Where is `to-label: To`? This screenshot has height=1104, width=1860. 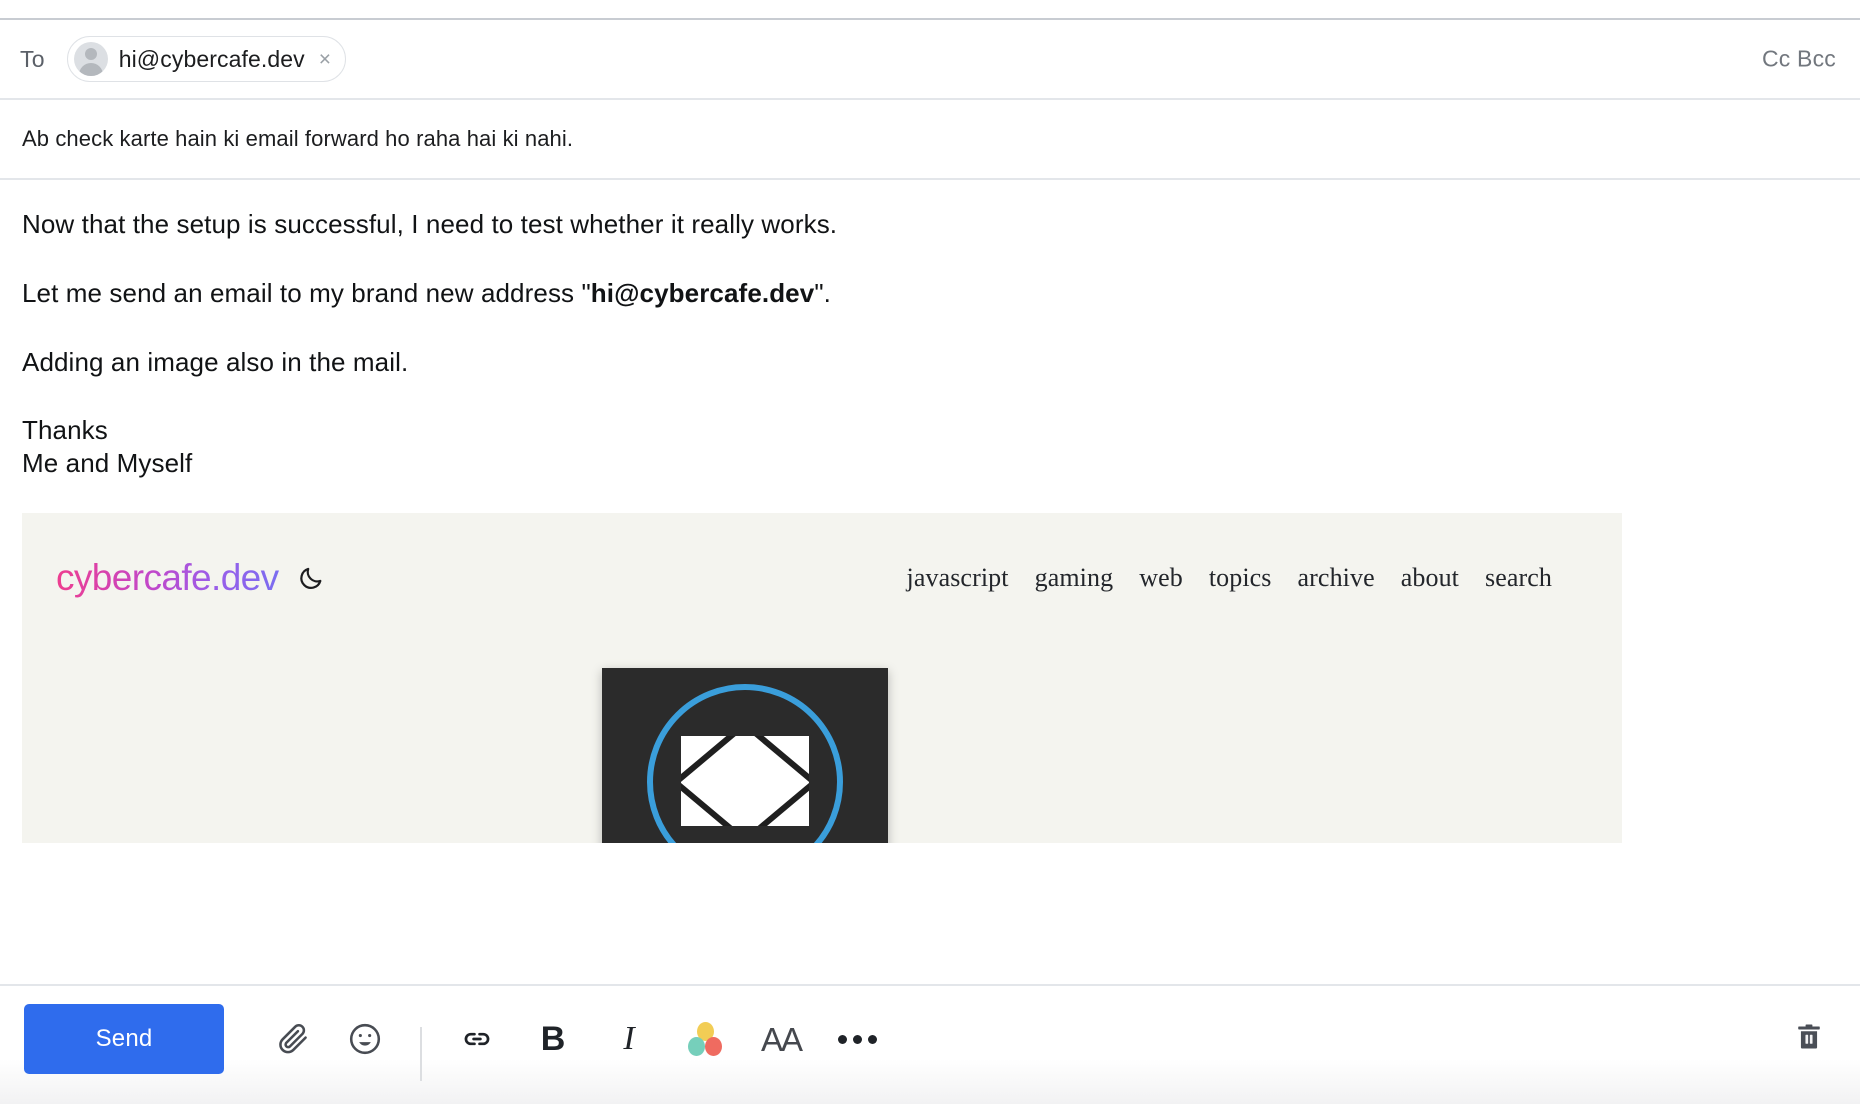 to-label: To is located at coordinates (32, 58).